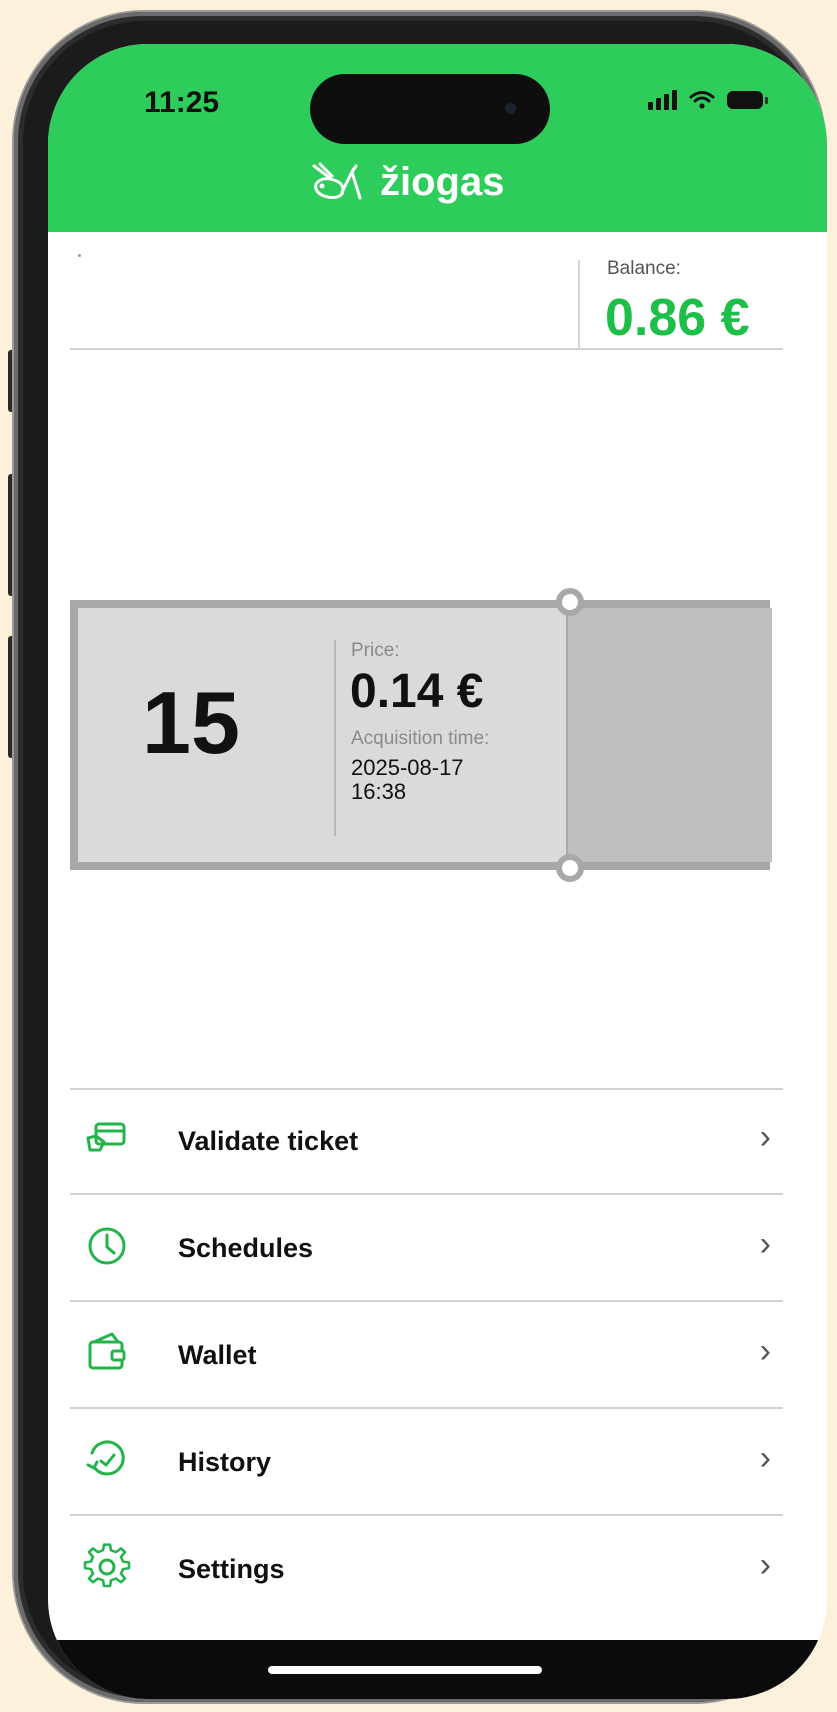 The image size is (837, 1712). Describe the element at coordinates (191, 722) in the screenshot. I see `ticket-number: 15` at that location.